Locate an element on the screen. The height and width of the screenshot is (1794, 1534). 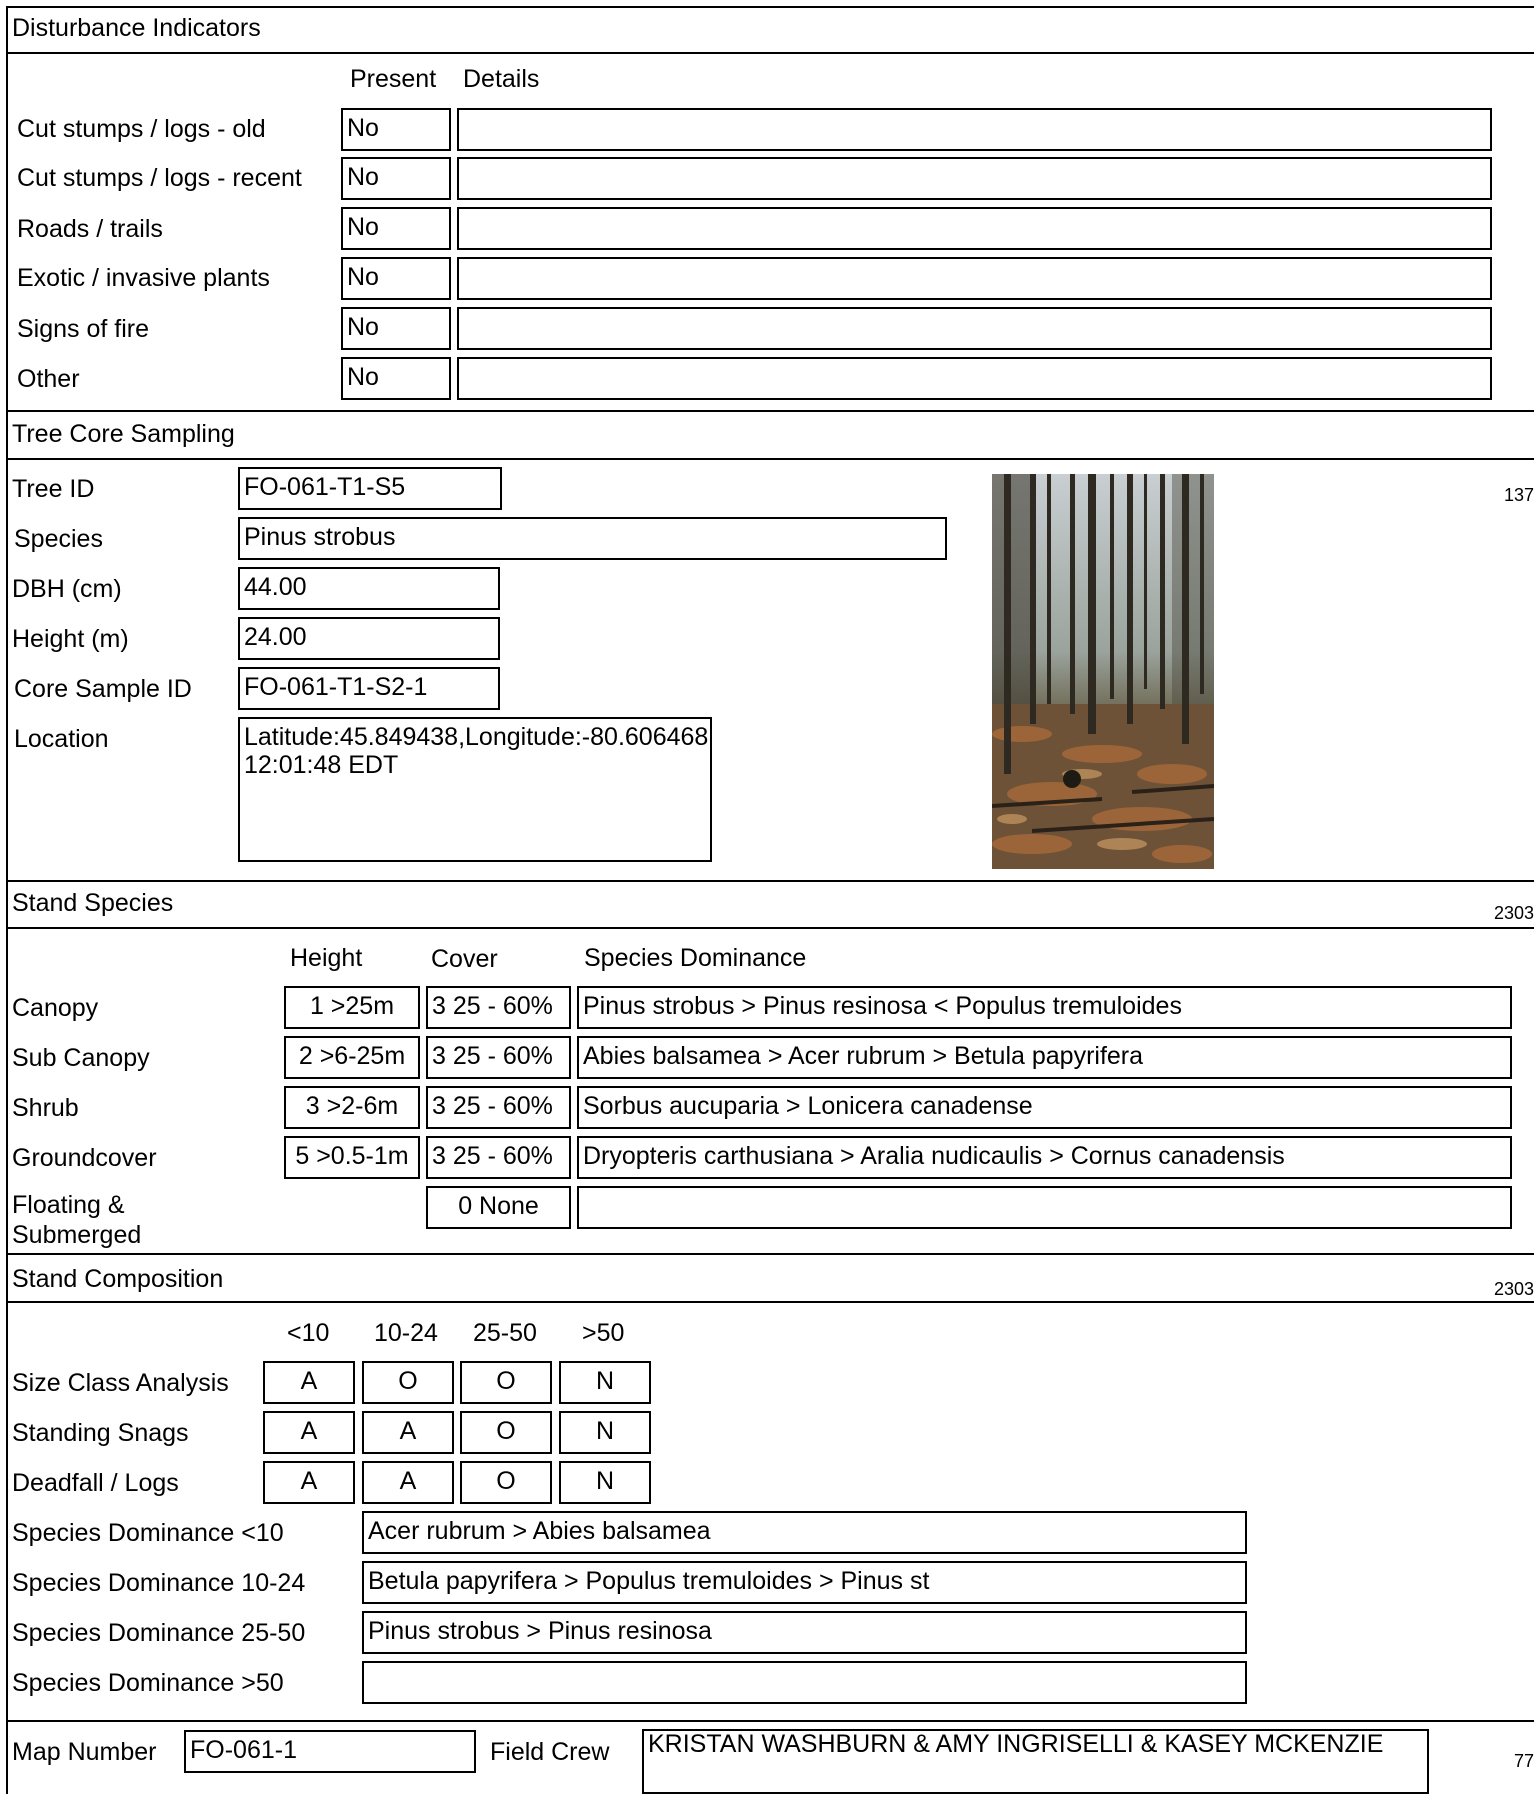
height-class-field: 5 >0.5-1m is located at coordinates (352, 1157).